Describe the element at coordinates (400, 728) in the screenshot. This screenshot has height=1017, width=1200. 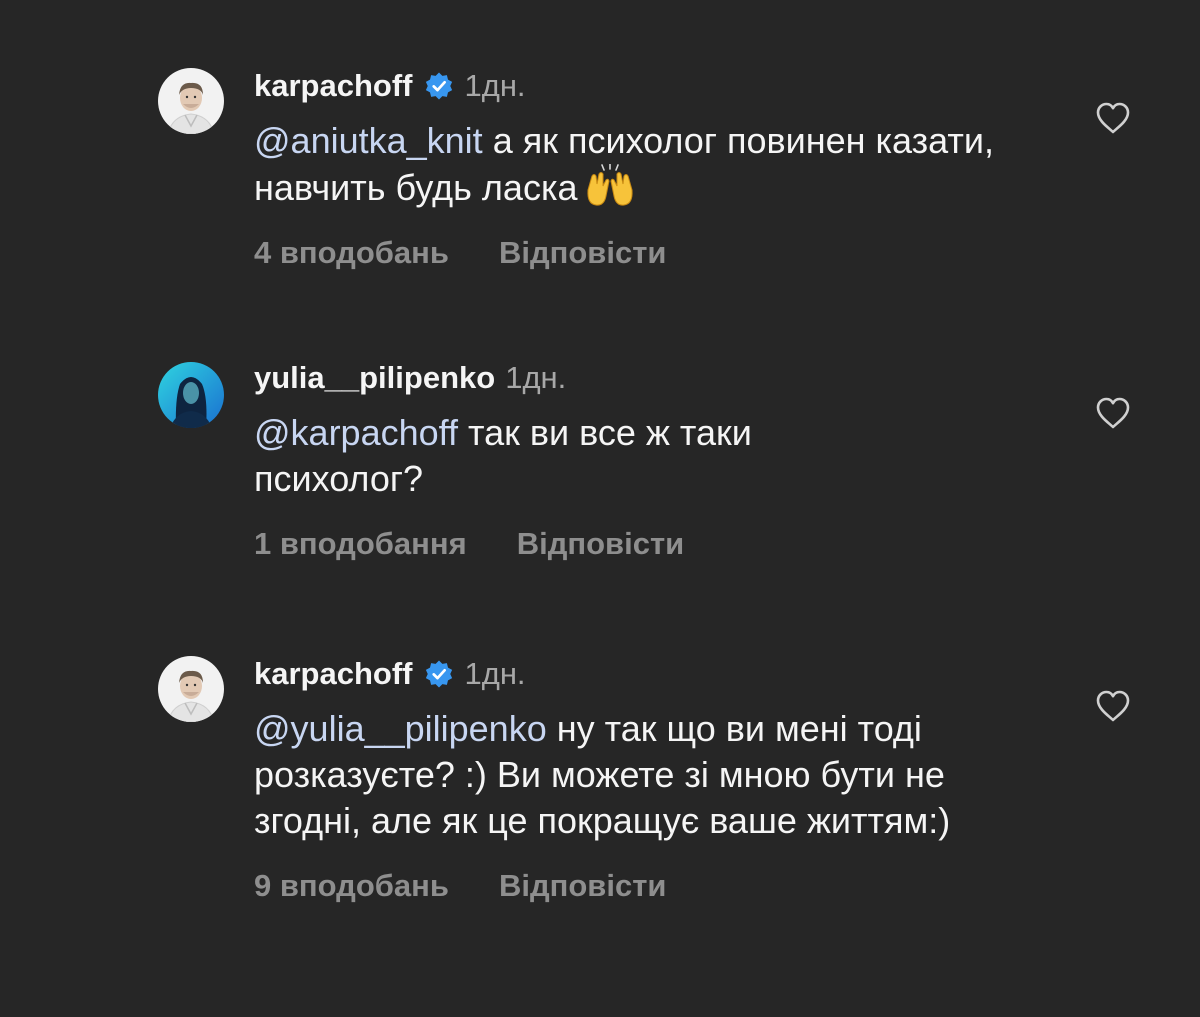
I see `mention-link: @yulia__pilipenko` at that location.